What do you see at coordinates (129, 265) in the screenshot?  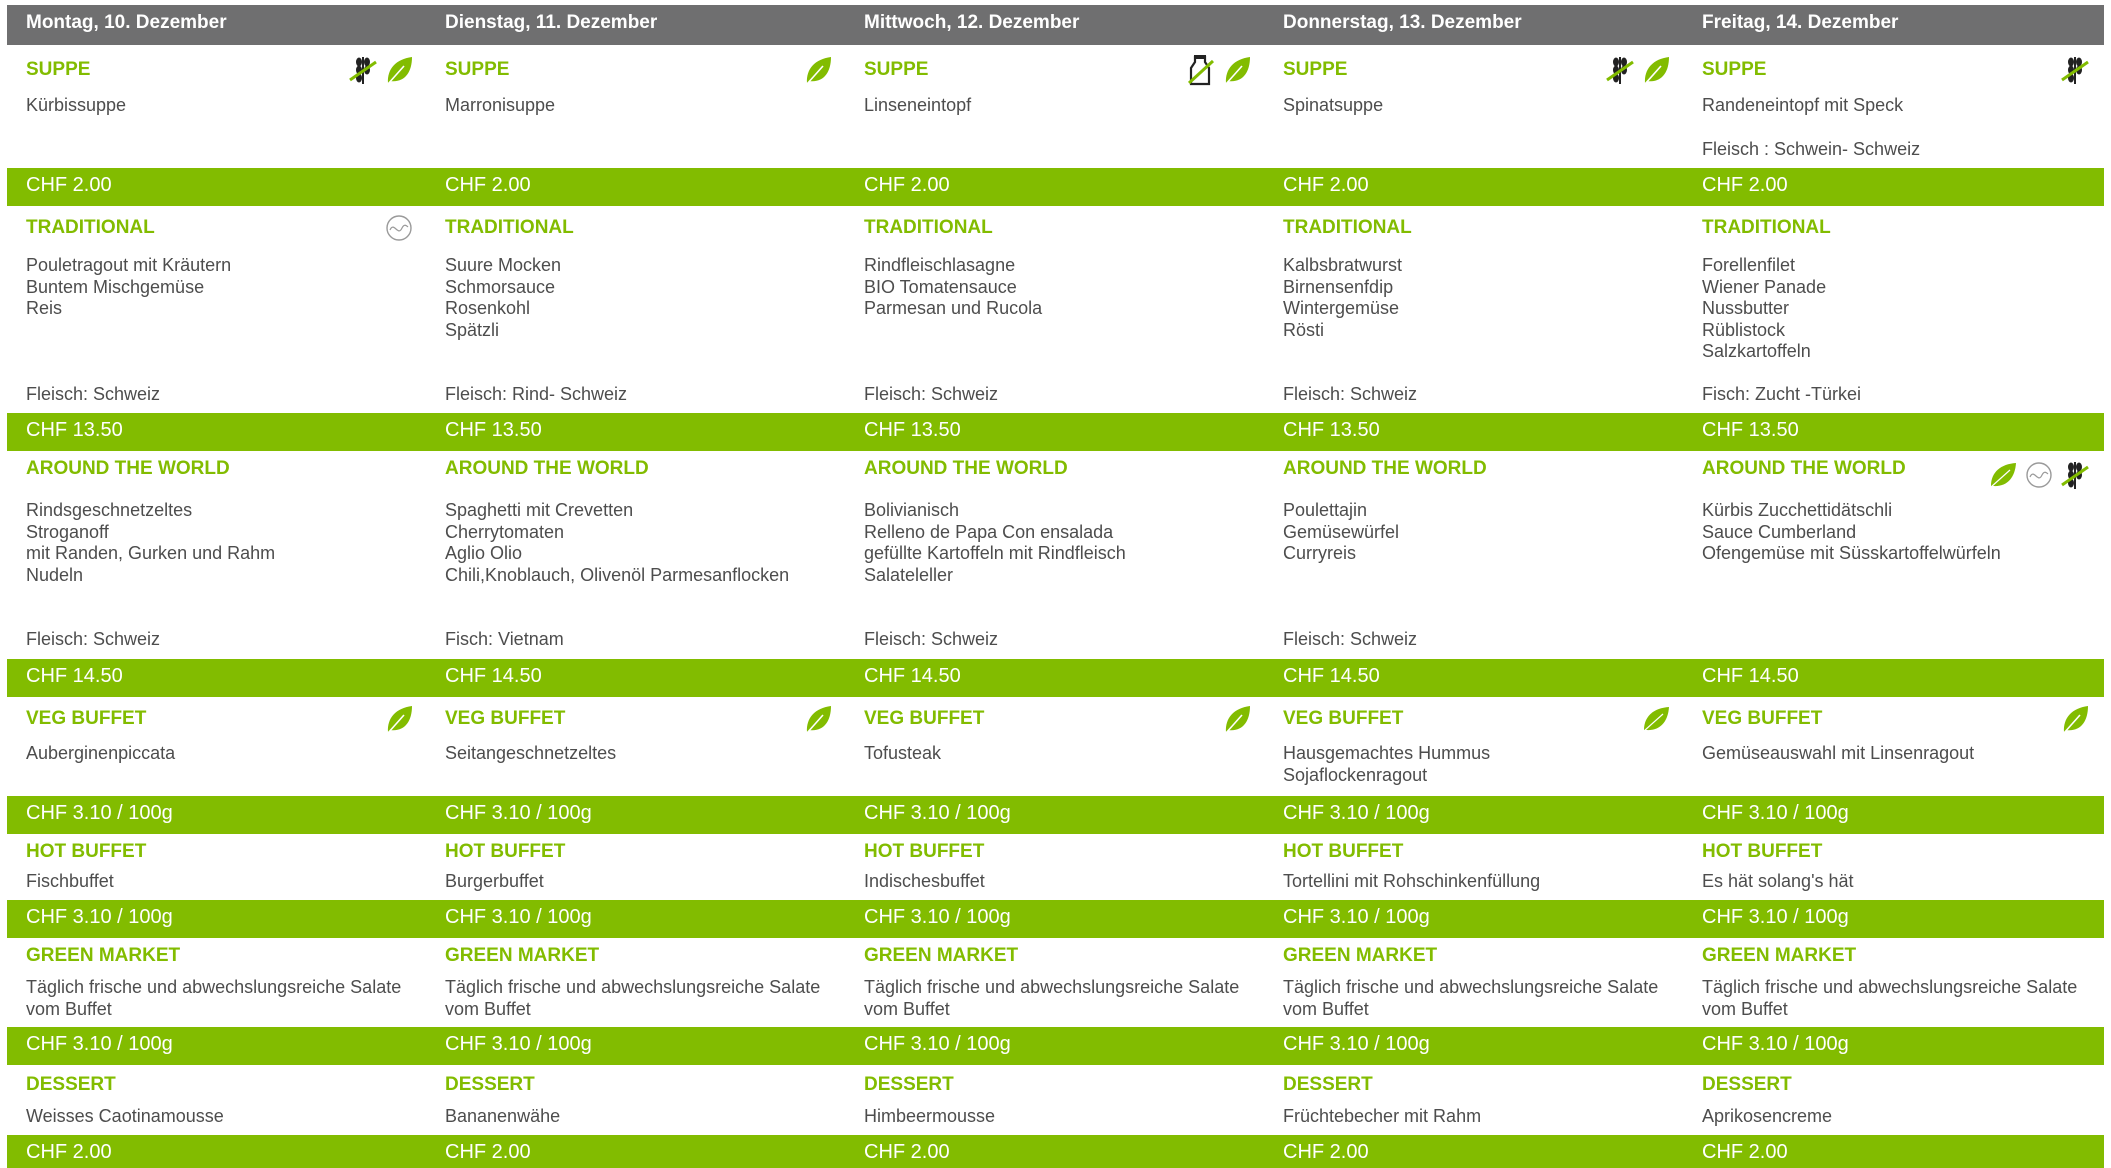 I see `dish-line: Pouletragout mit Kräutern` at bounding box center [129, 265].